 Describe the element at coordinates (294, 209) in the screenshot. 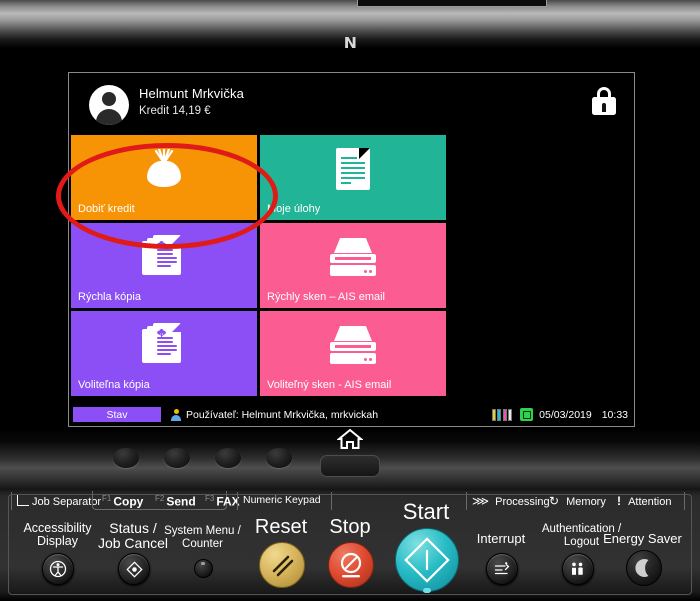

I see `tile-label: Moje úlohy` at that location.